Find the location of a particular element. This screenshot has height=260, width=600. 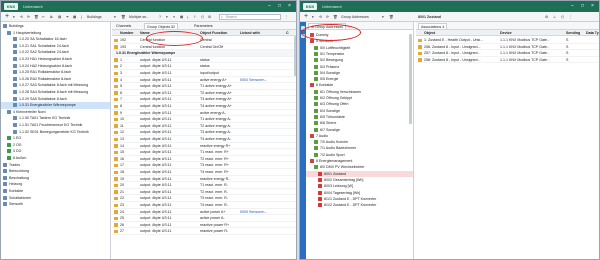

table-row: 27 output: 4byte US:11 reactive power R- is located at coordinates (204, 231).